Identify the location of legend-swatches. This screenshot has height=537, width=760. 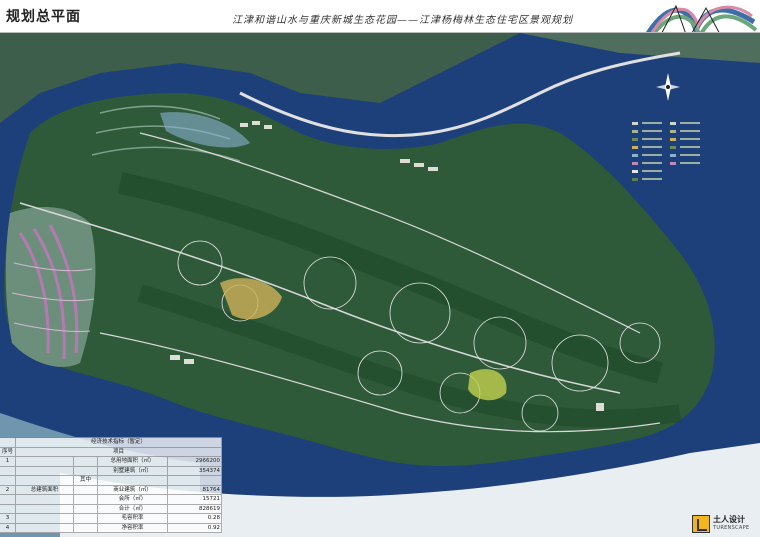
(666, 151).